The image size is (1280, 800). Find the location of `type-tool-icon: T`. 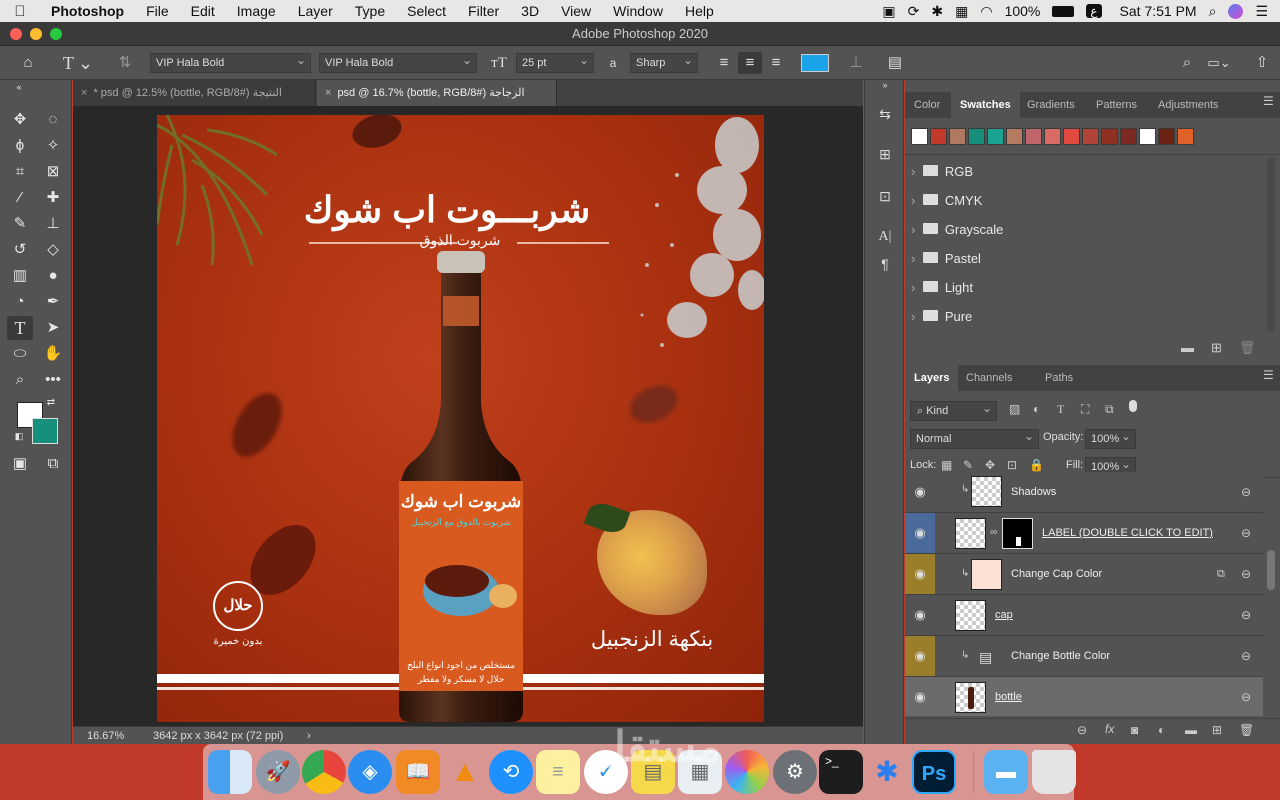

type-tool-icon: T is located at coordinates (20, 328).